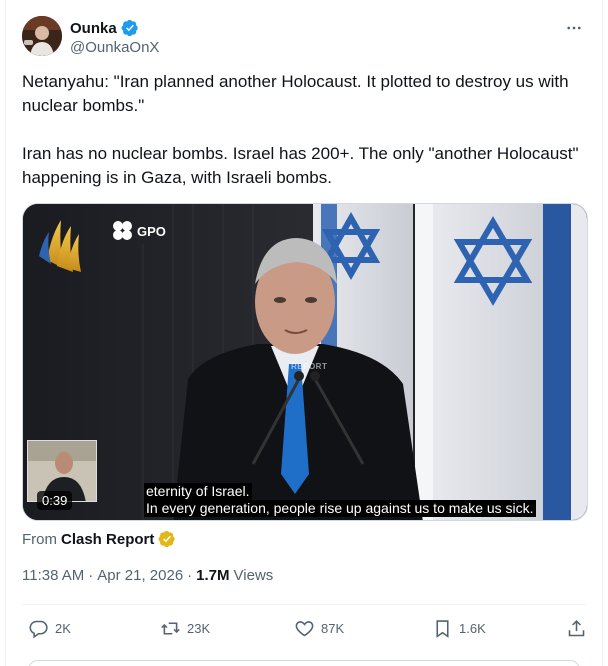 The image size is (608, 666). What do you see at coordinates (213, 575) in the screenshot?
I see `views-count: 1.7M` at bounding box center [213, 575].